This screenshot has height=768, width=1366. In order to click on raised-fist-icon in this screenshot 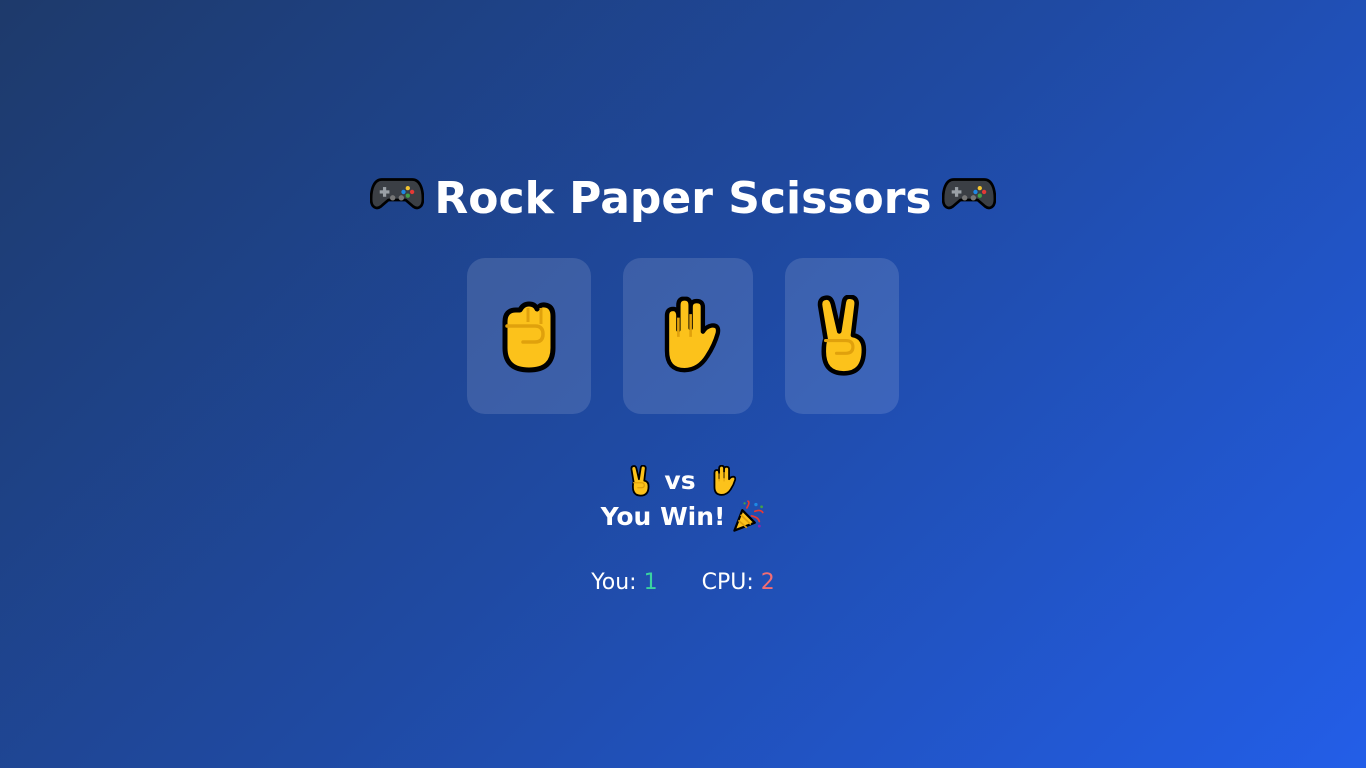, I will do `click(529, 336)`.